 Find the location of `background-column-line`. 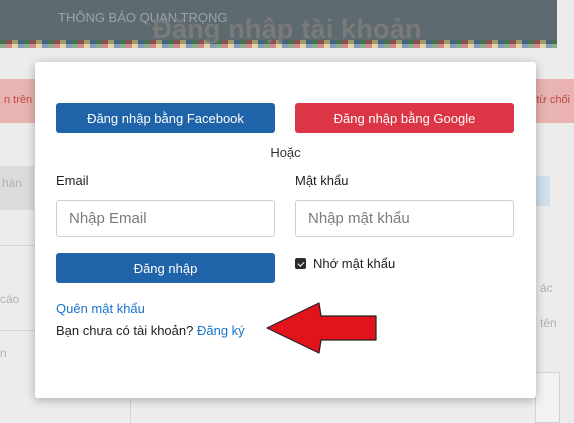

background-column-line is located at coordinates (130, 411).